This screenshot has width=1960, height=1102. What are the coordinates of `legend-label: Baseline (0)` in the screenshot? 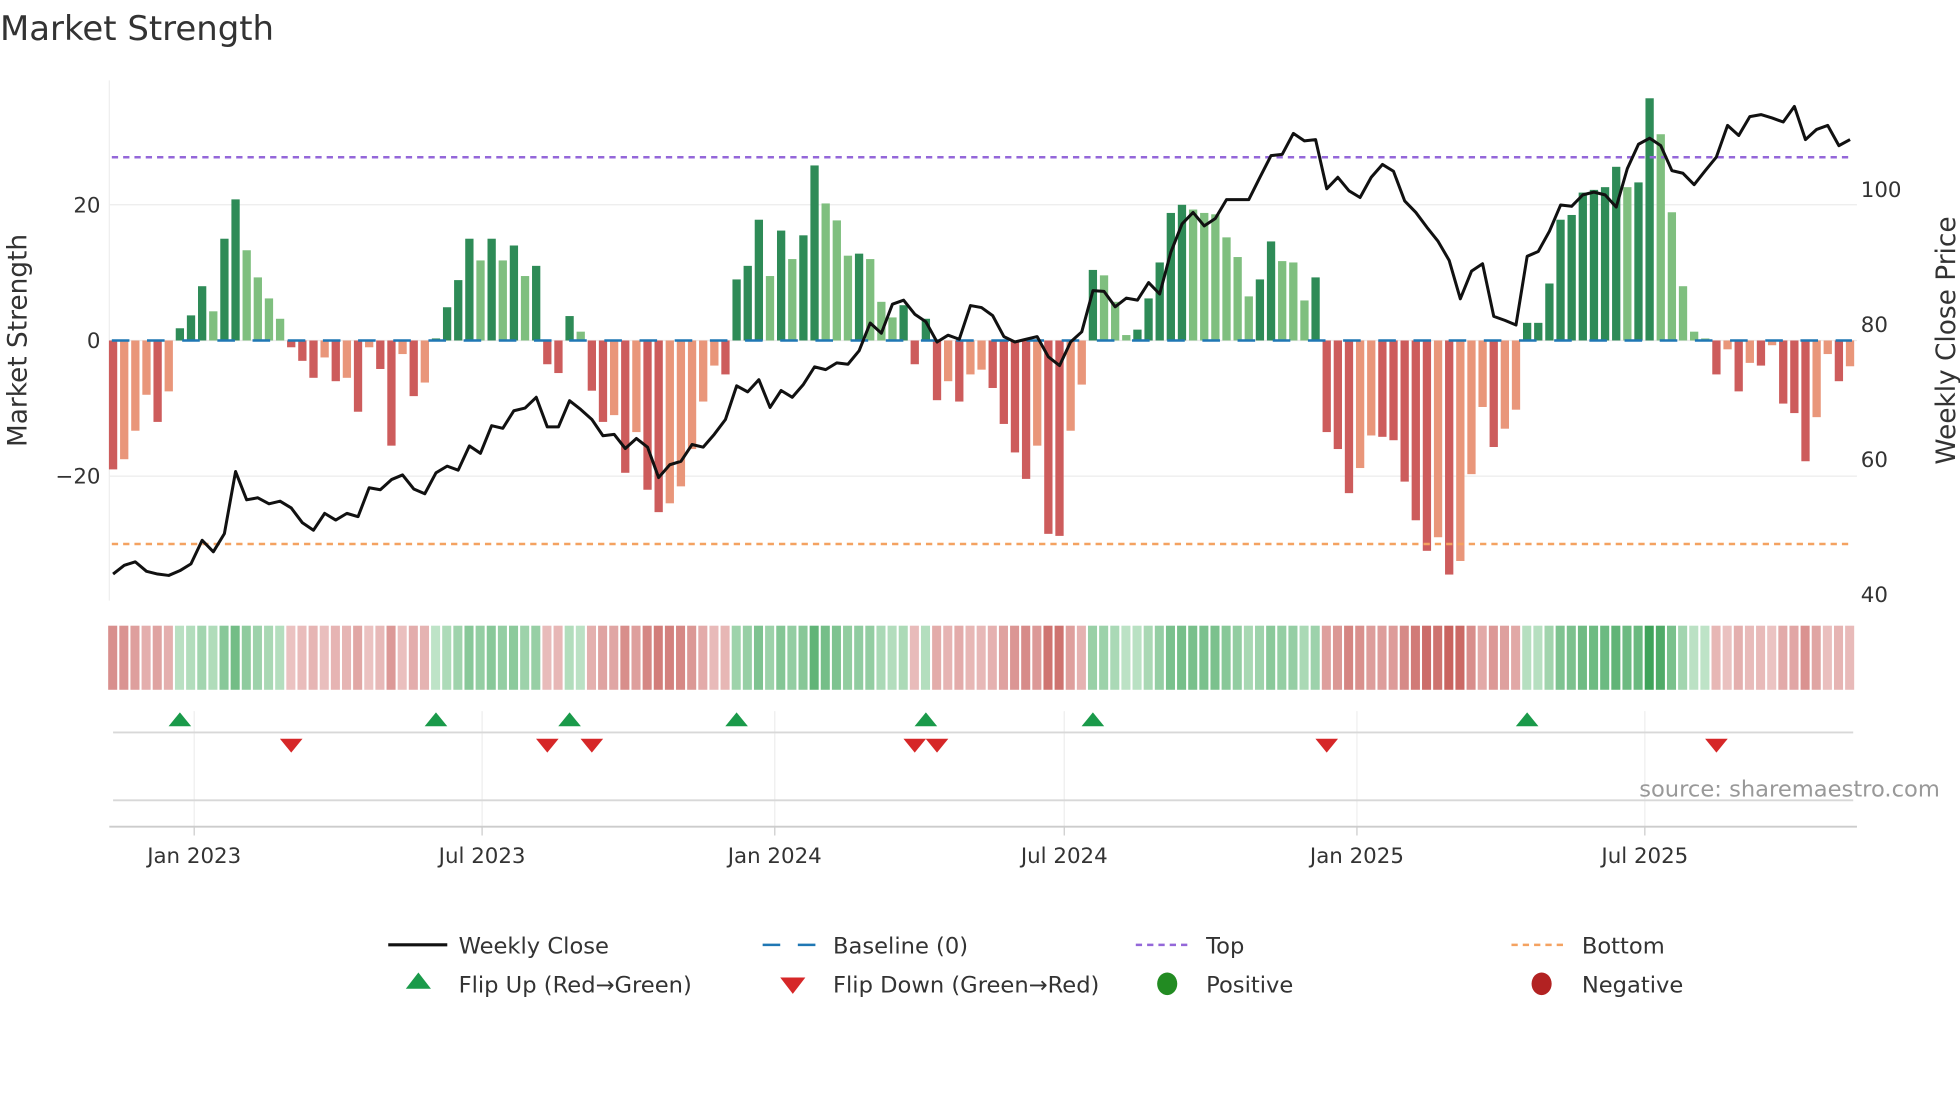 It's located at (900, 947).